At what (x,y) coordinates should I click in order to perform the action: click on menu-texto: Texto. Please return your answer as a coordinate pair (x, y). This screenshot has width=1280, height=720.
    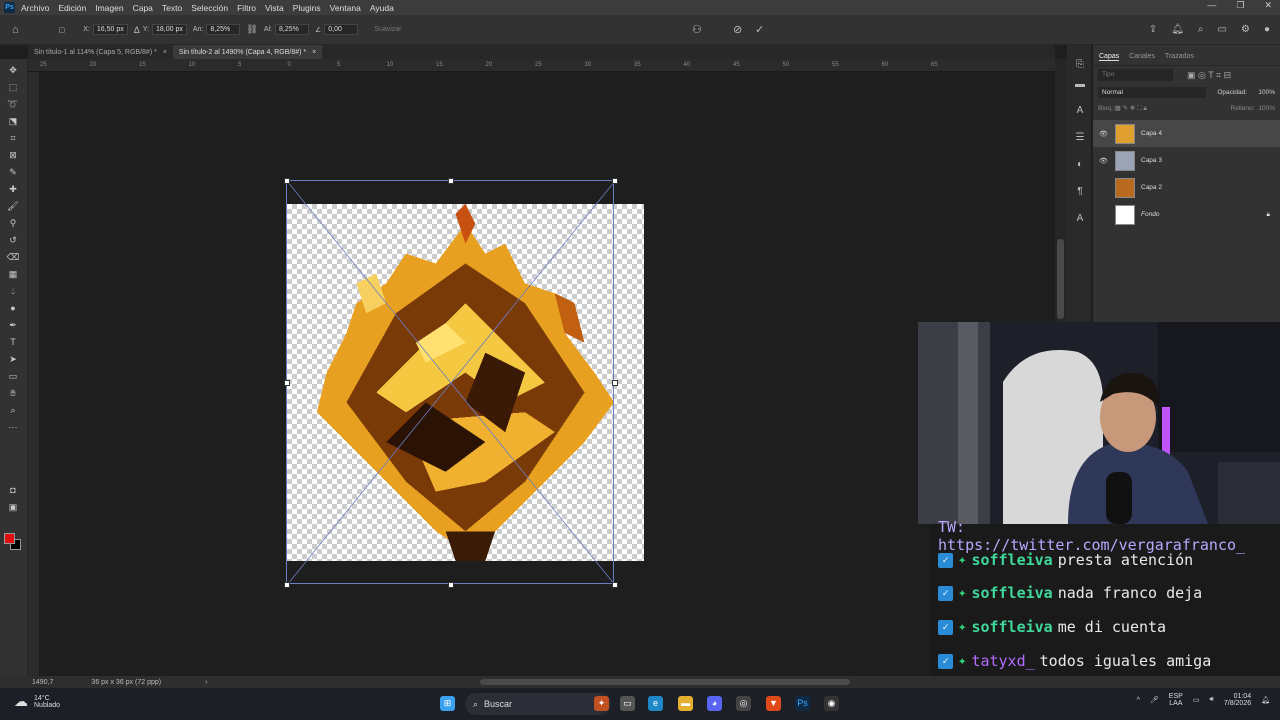
    Looking at the image, I should click on (172, 8).